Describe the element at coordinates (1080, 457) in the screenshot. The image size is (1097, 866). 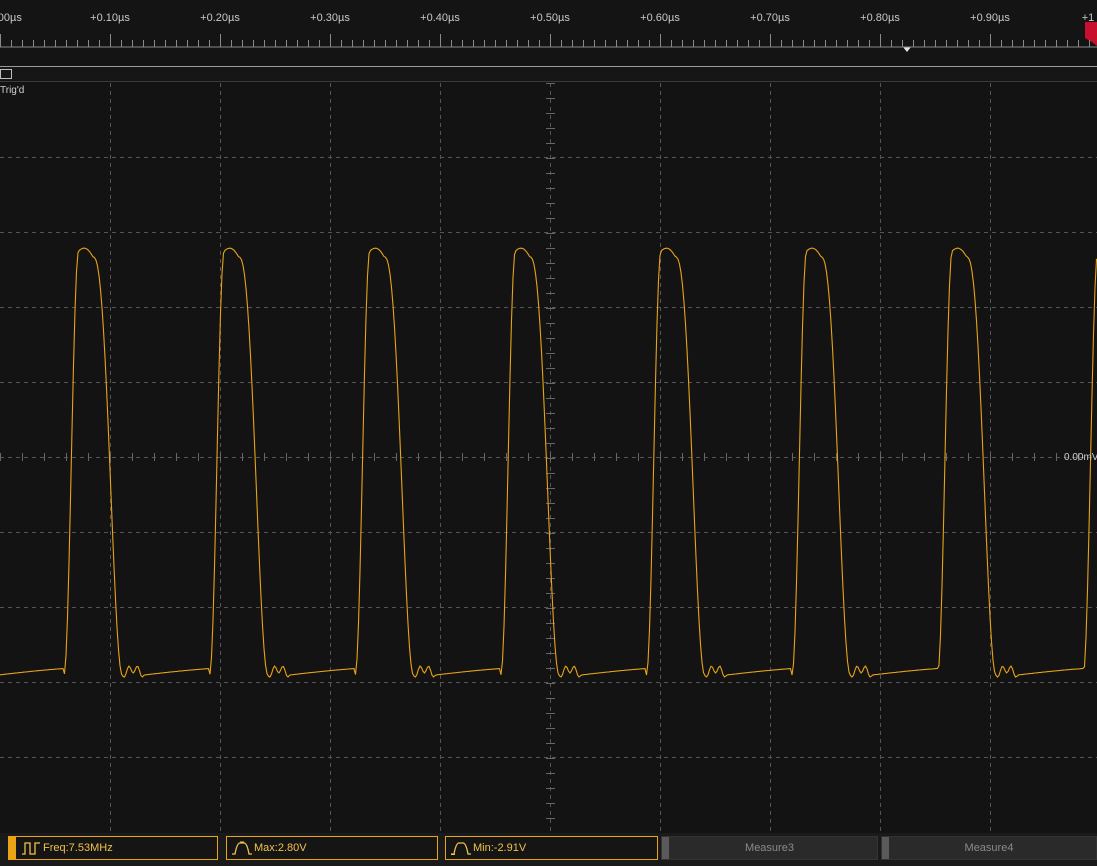
I see `channel-zero-level-label: 0.00mV` at that location.